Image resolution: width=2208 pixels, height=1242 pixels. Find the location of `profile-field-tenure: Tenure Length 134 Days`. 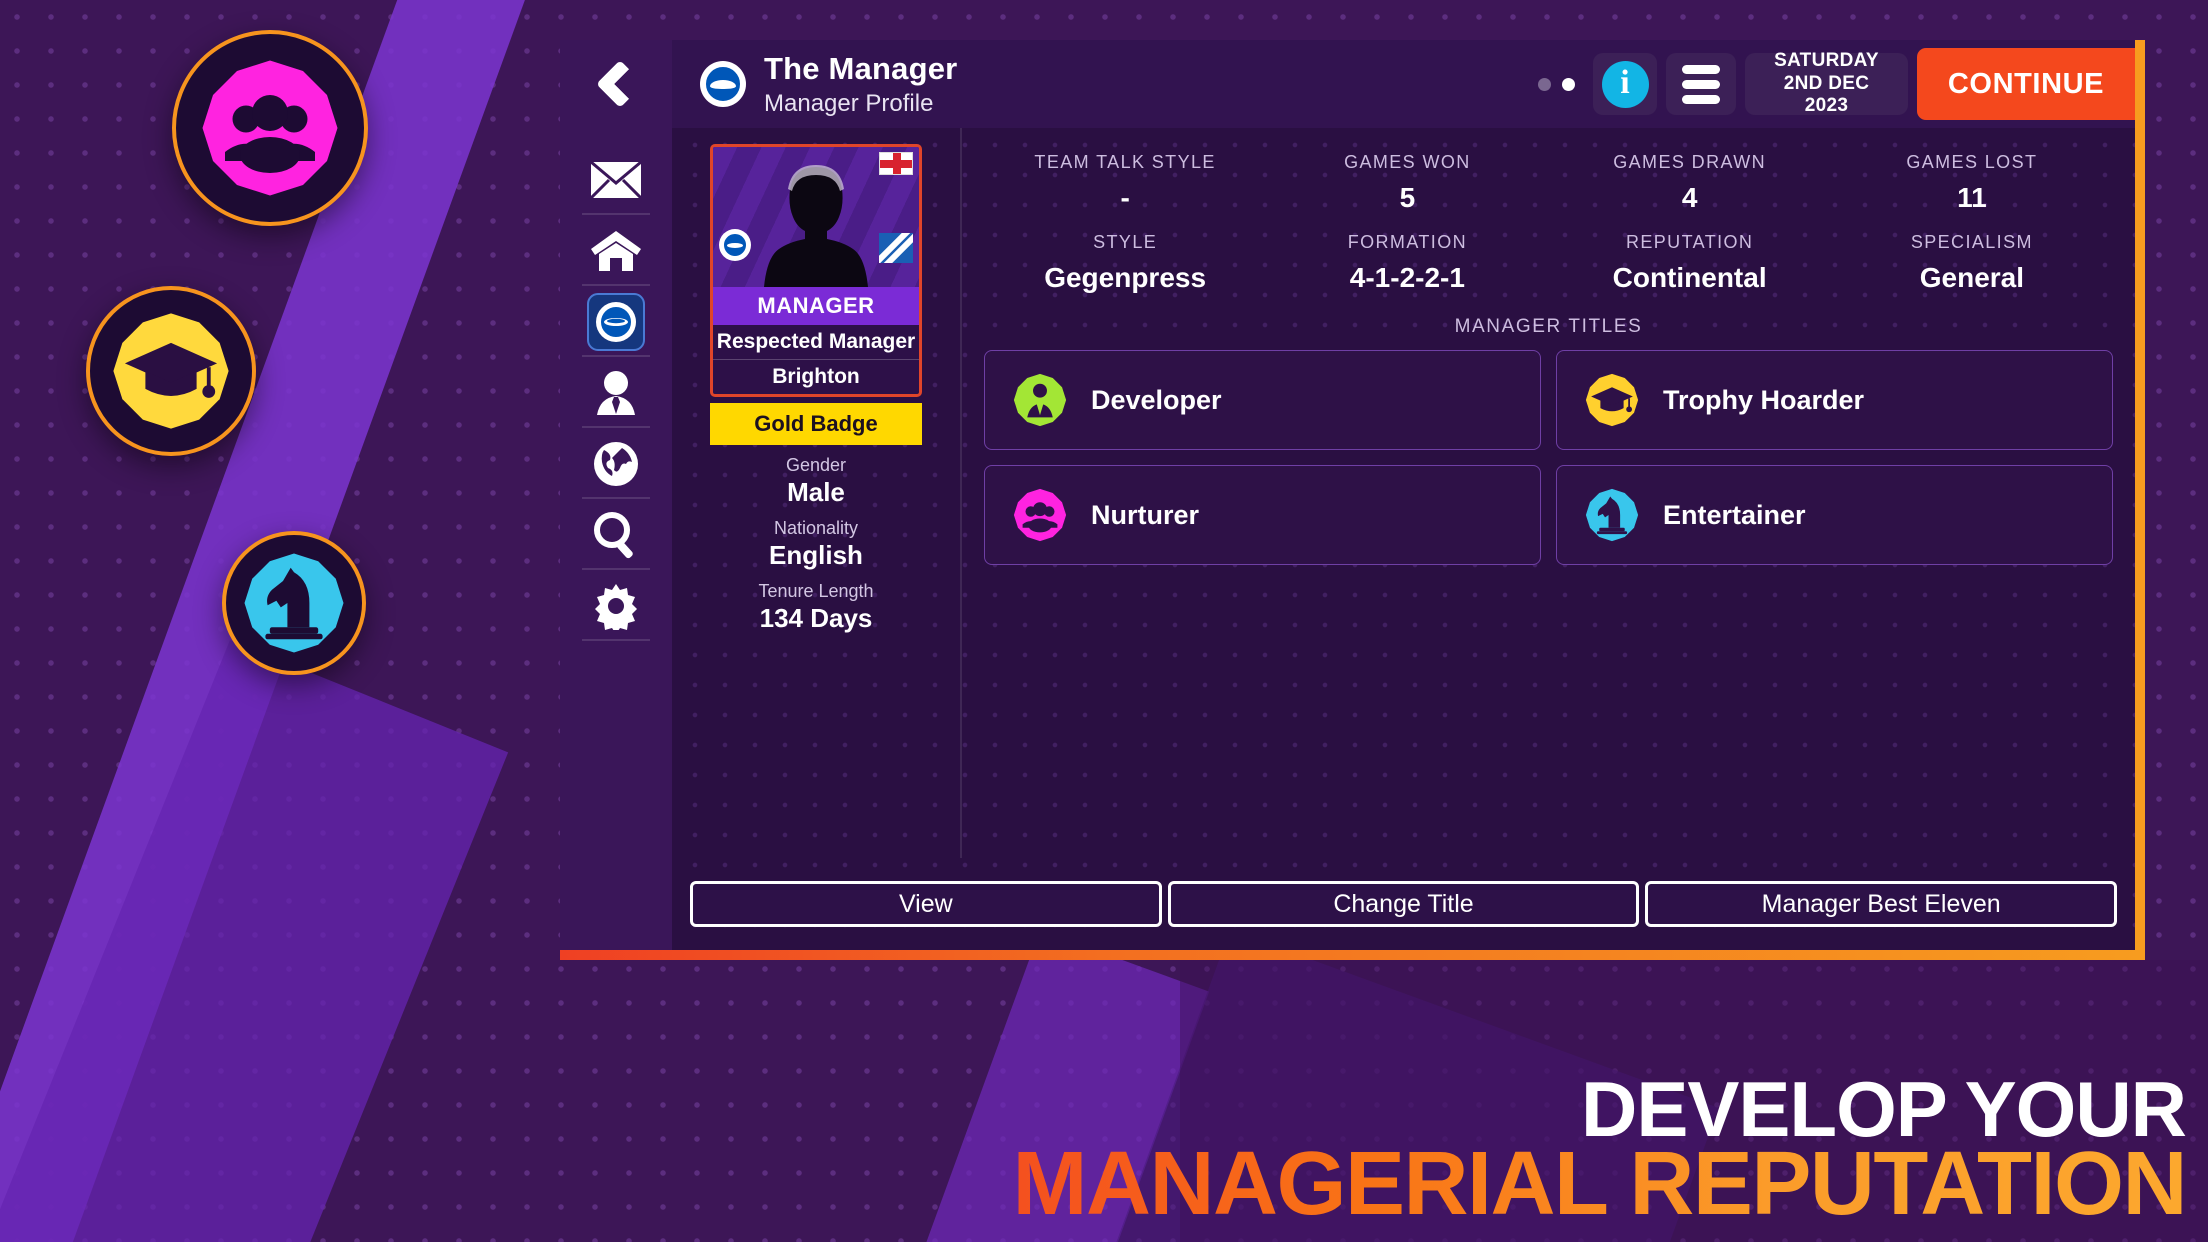

profile-field-tenure: Tenure Length 134 Days is located at coordinates (815, 607).